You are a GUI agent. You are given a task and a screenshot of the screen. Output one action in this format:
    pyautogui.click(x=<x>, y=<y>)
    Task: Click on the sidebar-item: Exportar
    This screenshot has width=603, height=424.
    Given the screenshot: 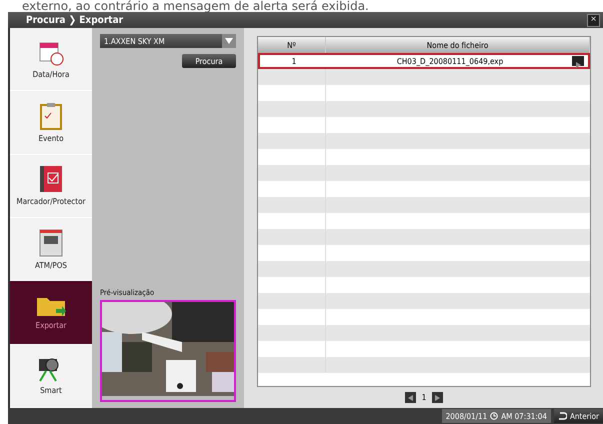 What is the action you would take?
    pyautogui.click(x=51, y=313)
    